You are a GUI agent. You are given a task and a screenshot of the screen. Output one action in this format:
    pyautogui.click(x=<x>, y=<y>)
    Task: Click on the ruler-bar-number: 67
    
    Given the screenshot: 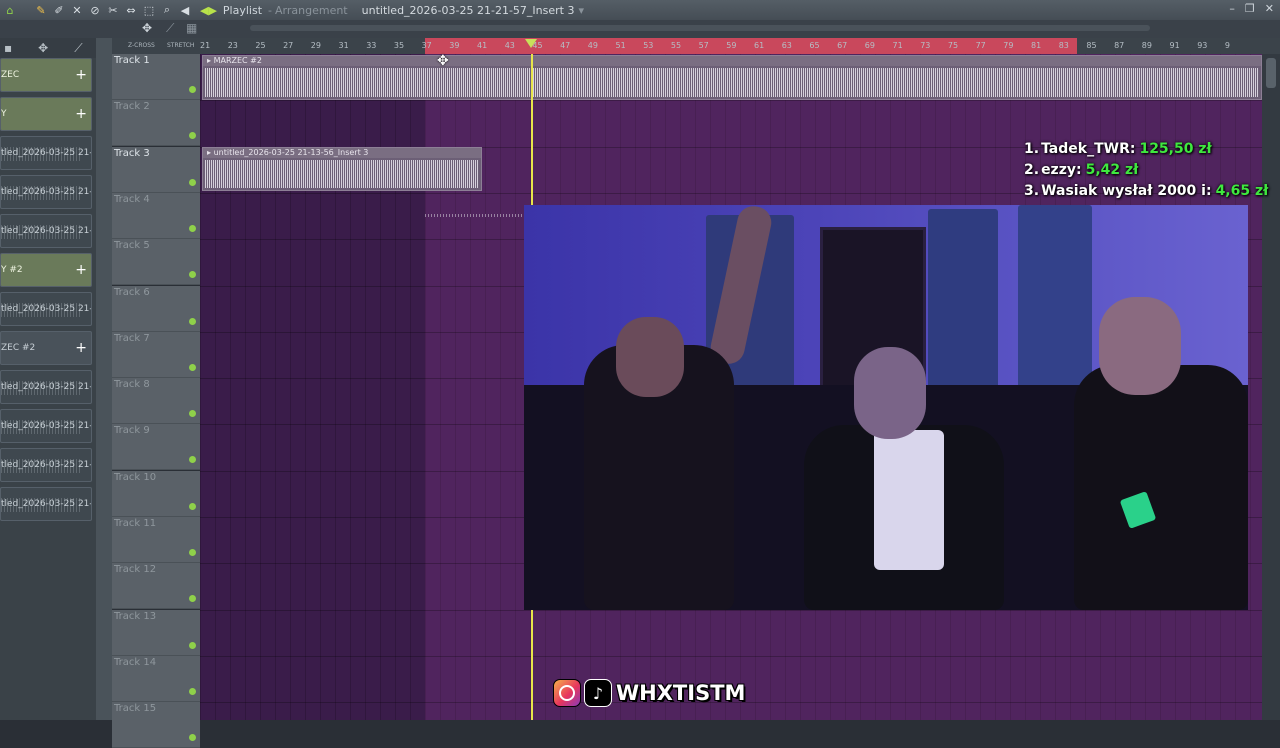 What is the action you would take?
    pyautogui.click(x=842, y=45)
    